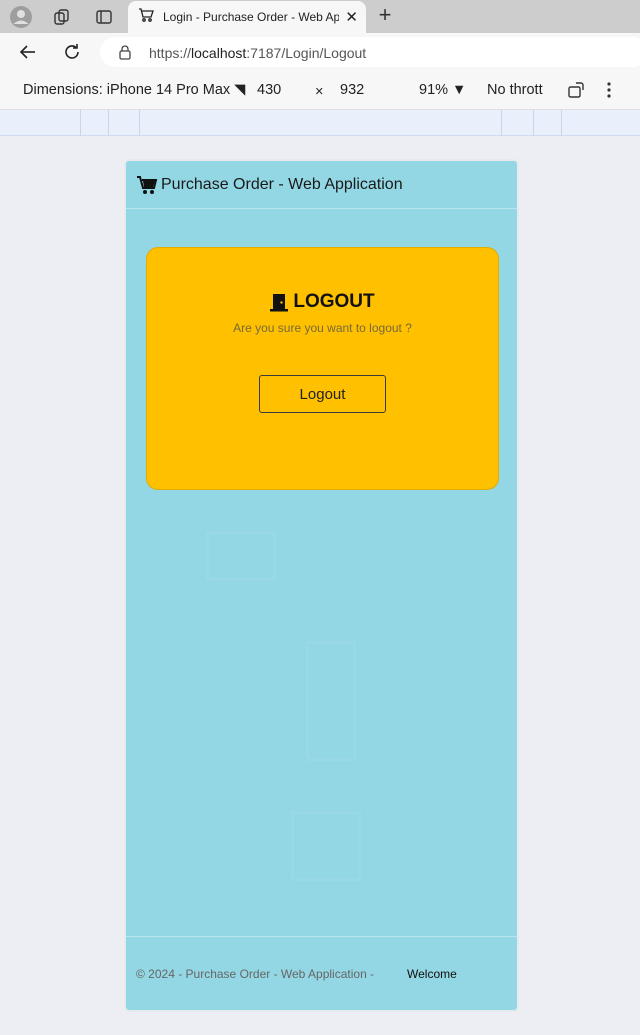 This screenshot has width=640, height=1035. What do you see at coordinates (385, 16) in the screenshot?
I see `new-tab-icon: +` at bounding box center [385, 16].